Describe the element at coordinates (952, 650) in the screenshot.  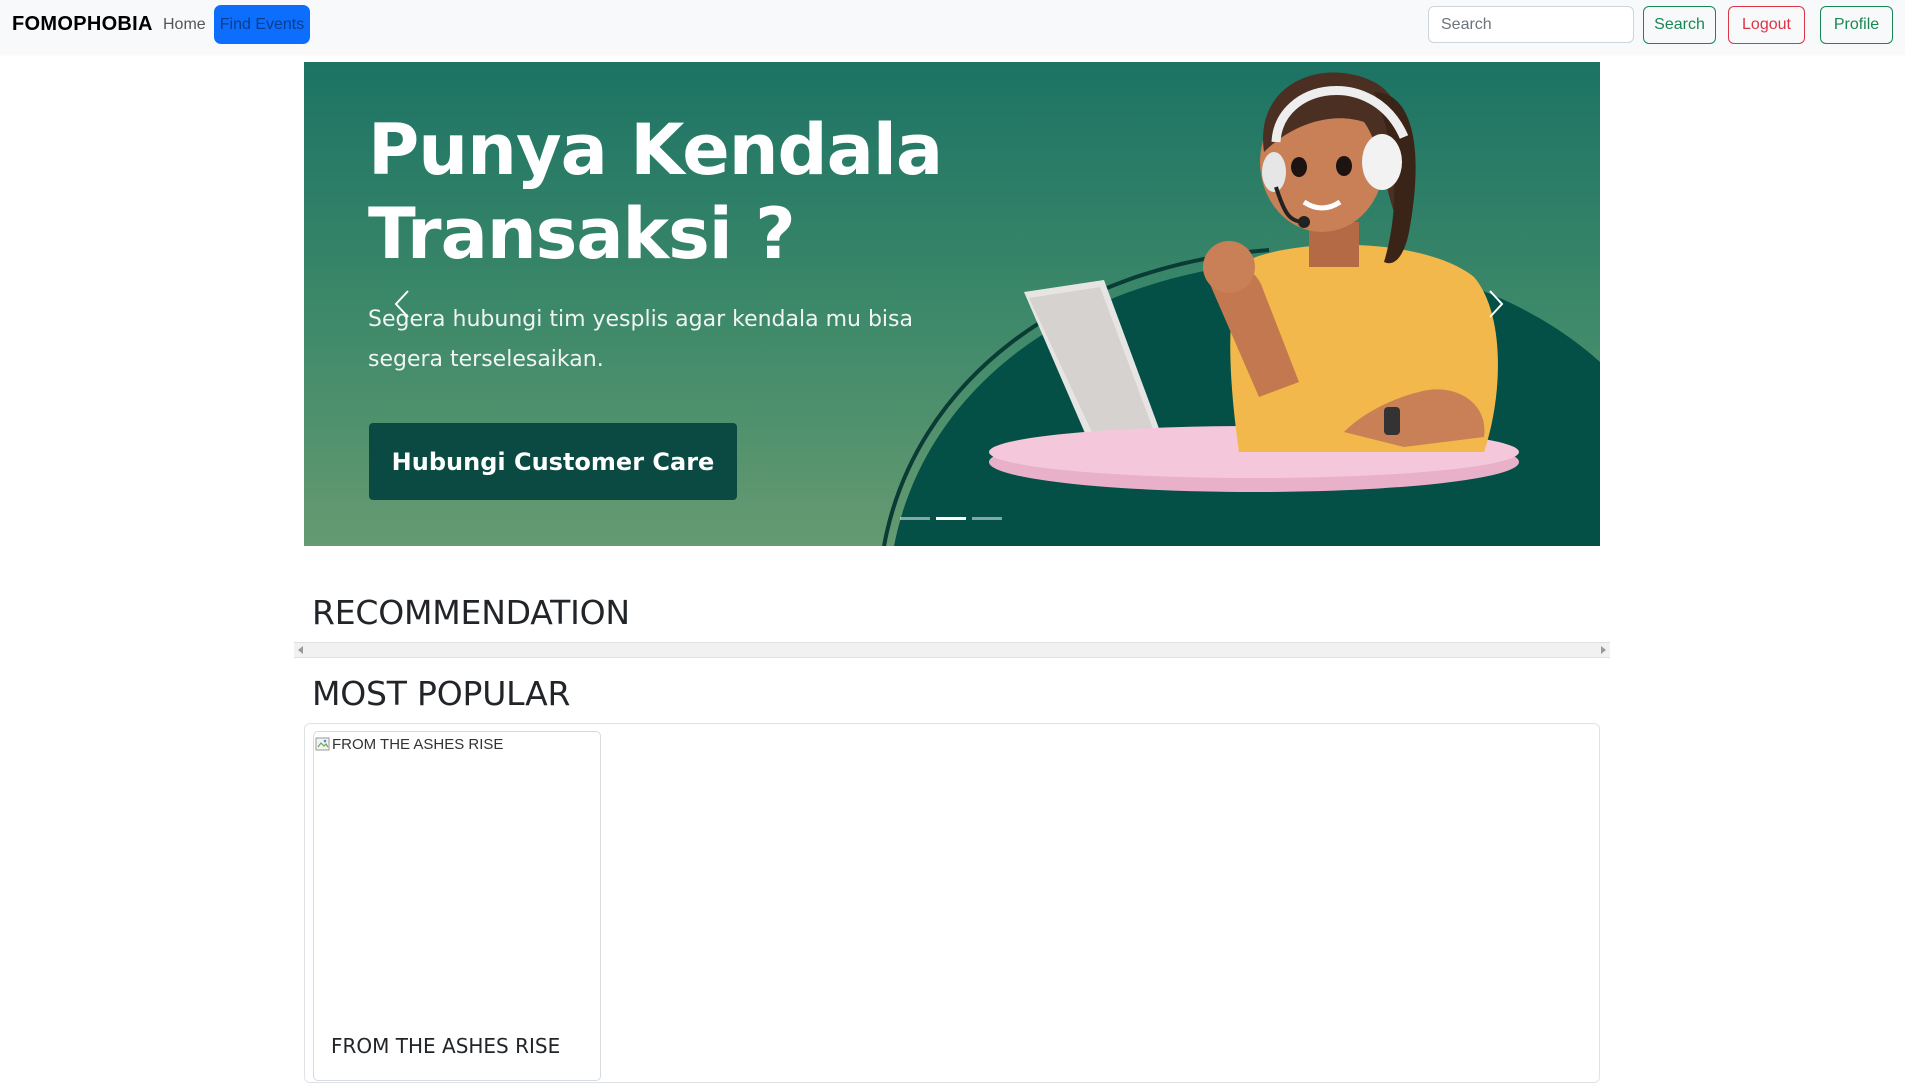
I see `recommendation-scrollbar` at that location.